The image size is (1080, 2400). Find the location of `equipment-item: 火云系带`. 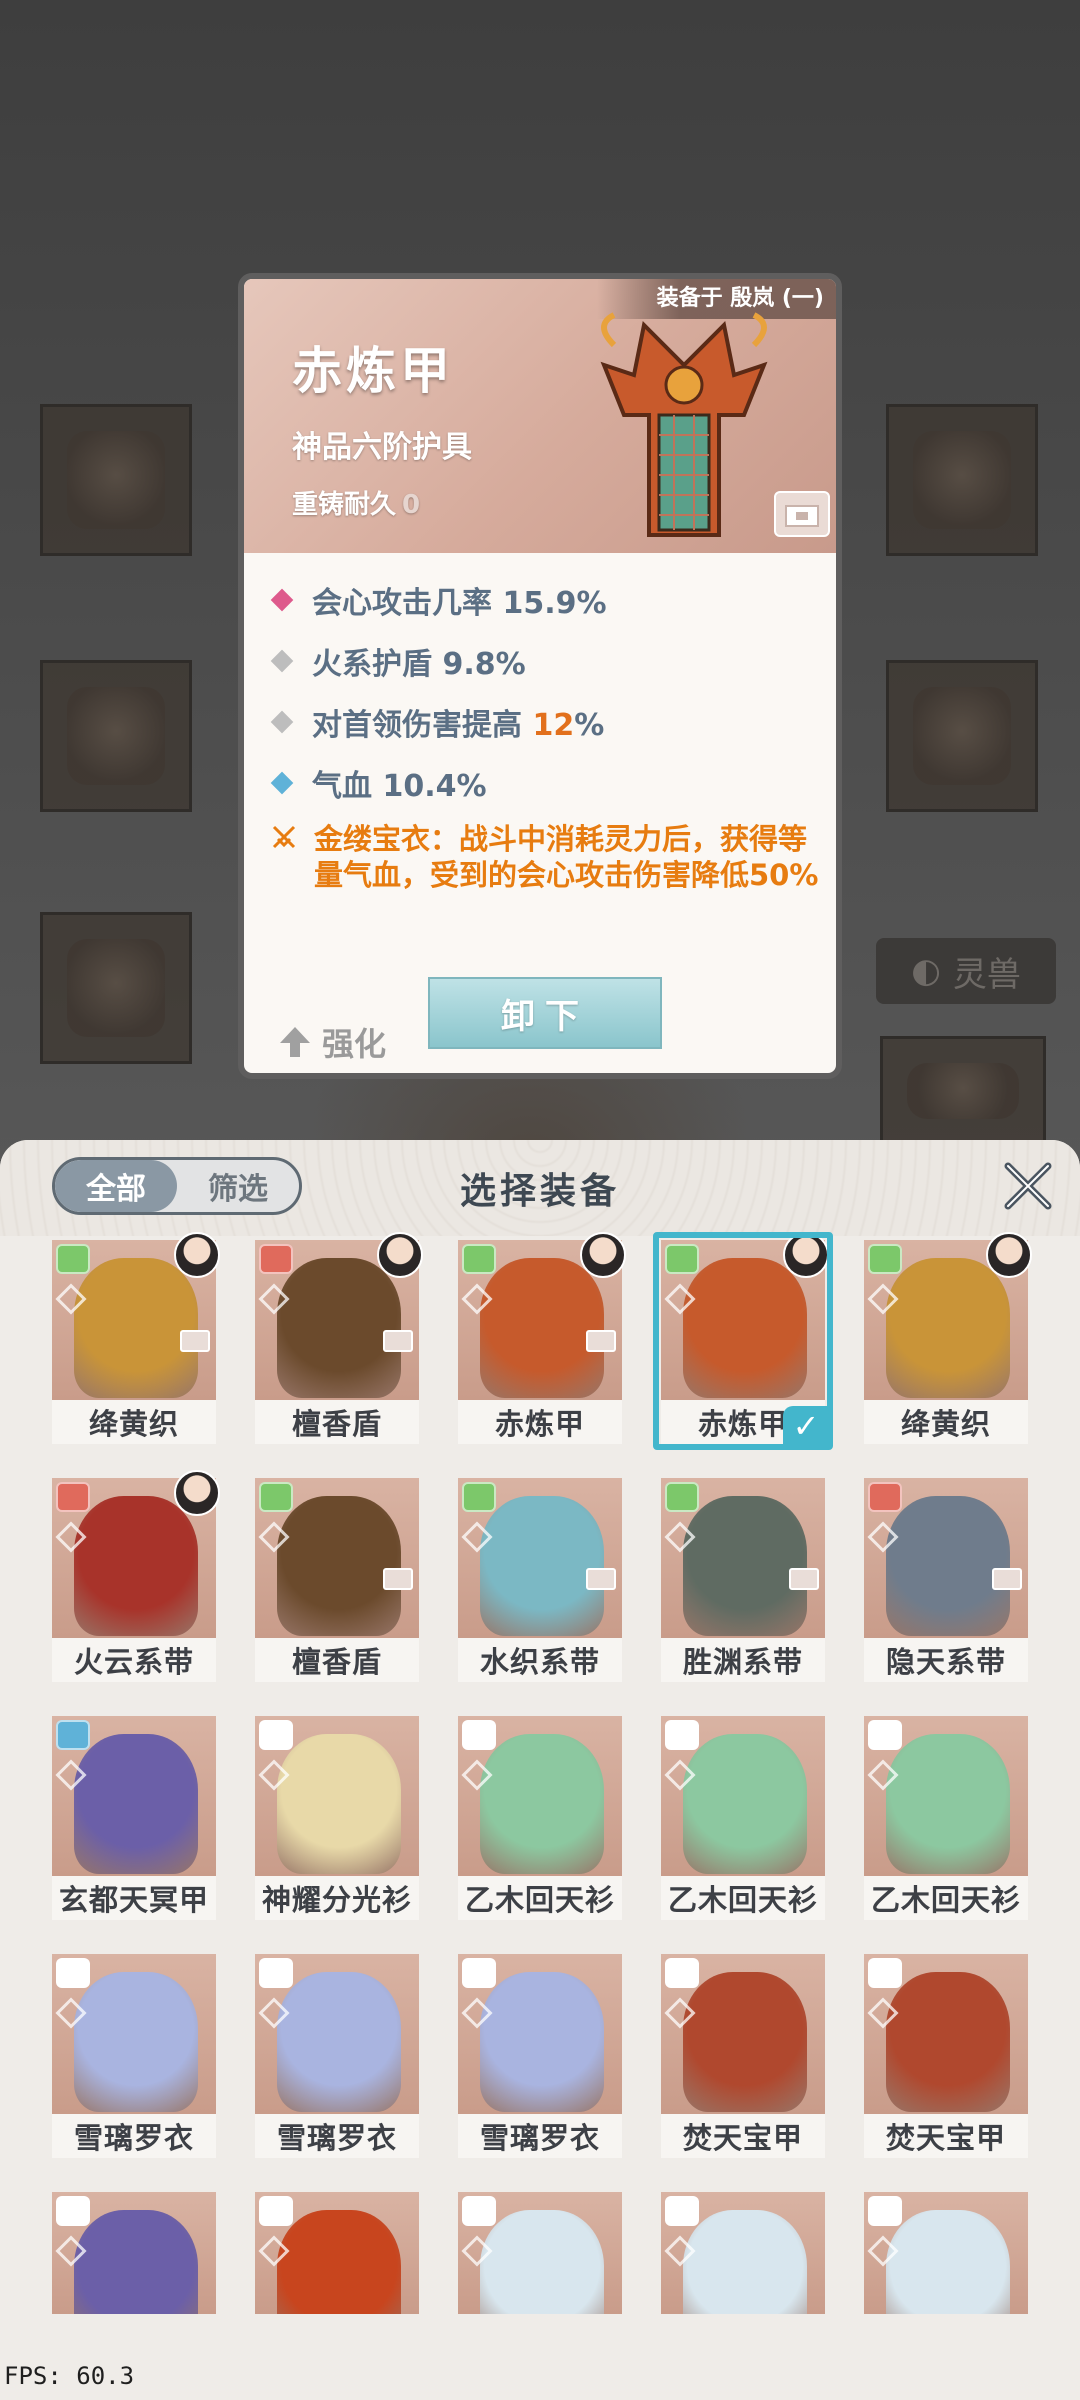

equipment-item: 火云系带 is located at coordinates (135, 1576).